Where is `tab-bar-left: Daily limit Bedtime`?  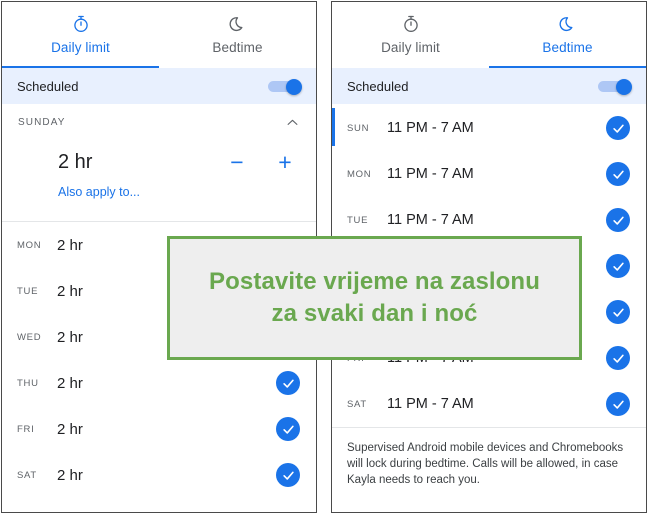 tab-bar-left: Daily limit Bedtime is located at coordinates (159, 35).